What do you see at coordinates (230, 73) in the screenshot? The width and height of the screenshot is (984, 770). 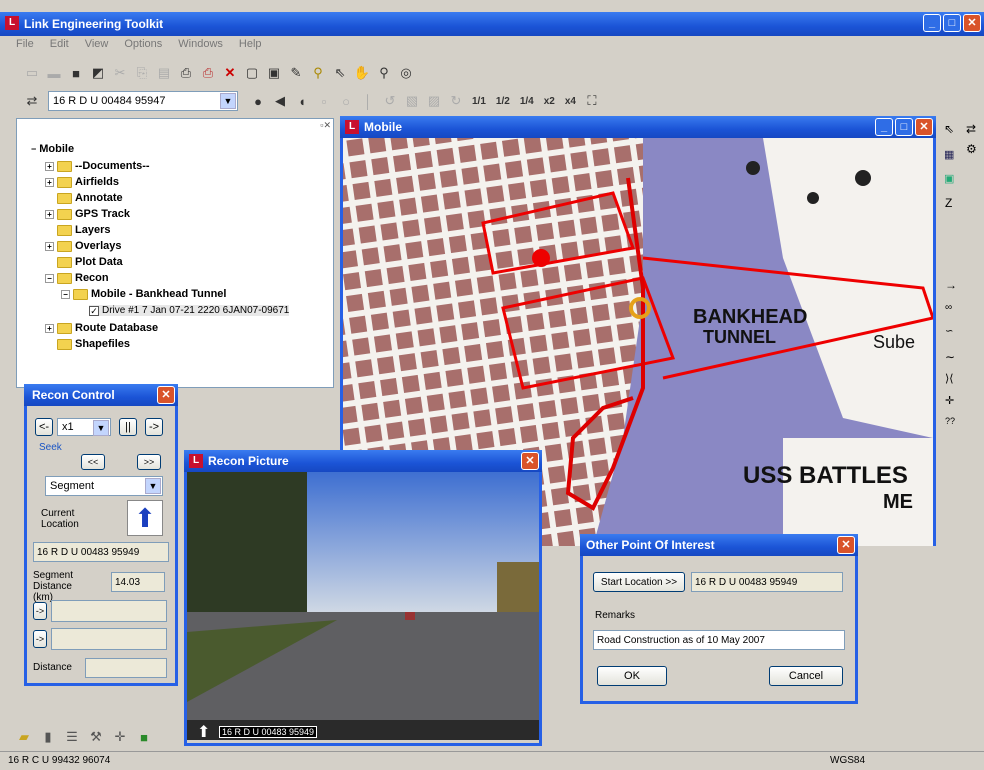 I see `delete-icon: ✕` at bounding box center [230, 73].